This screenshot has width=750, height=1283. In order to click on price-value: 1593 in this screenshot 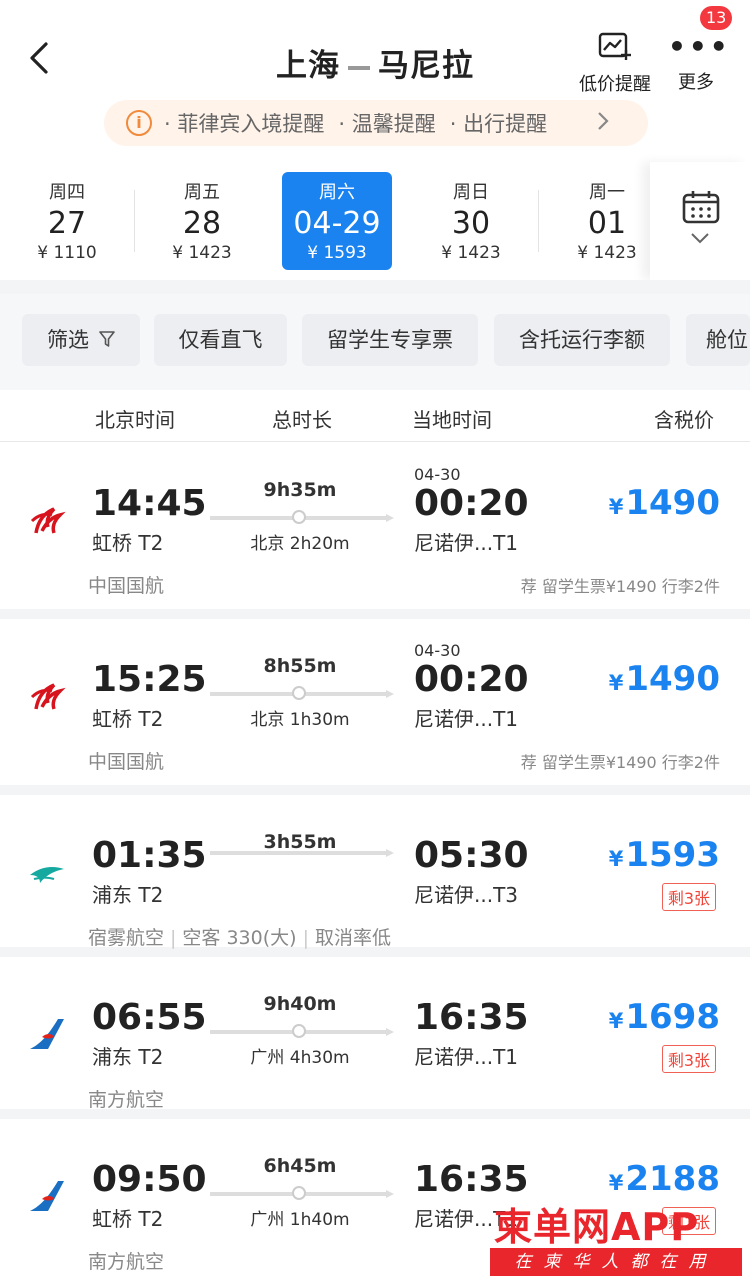, I will do `click(672, 855)`.